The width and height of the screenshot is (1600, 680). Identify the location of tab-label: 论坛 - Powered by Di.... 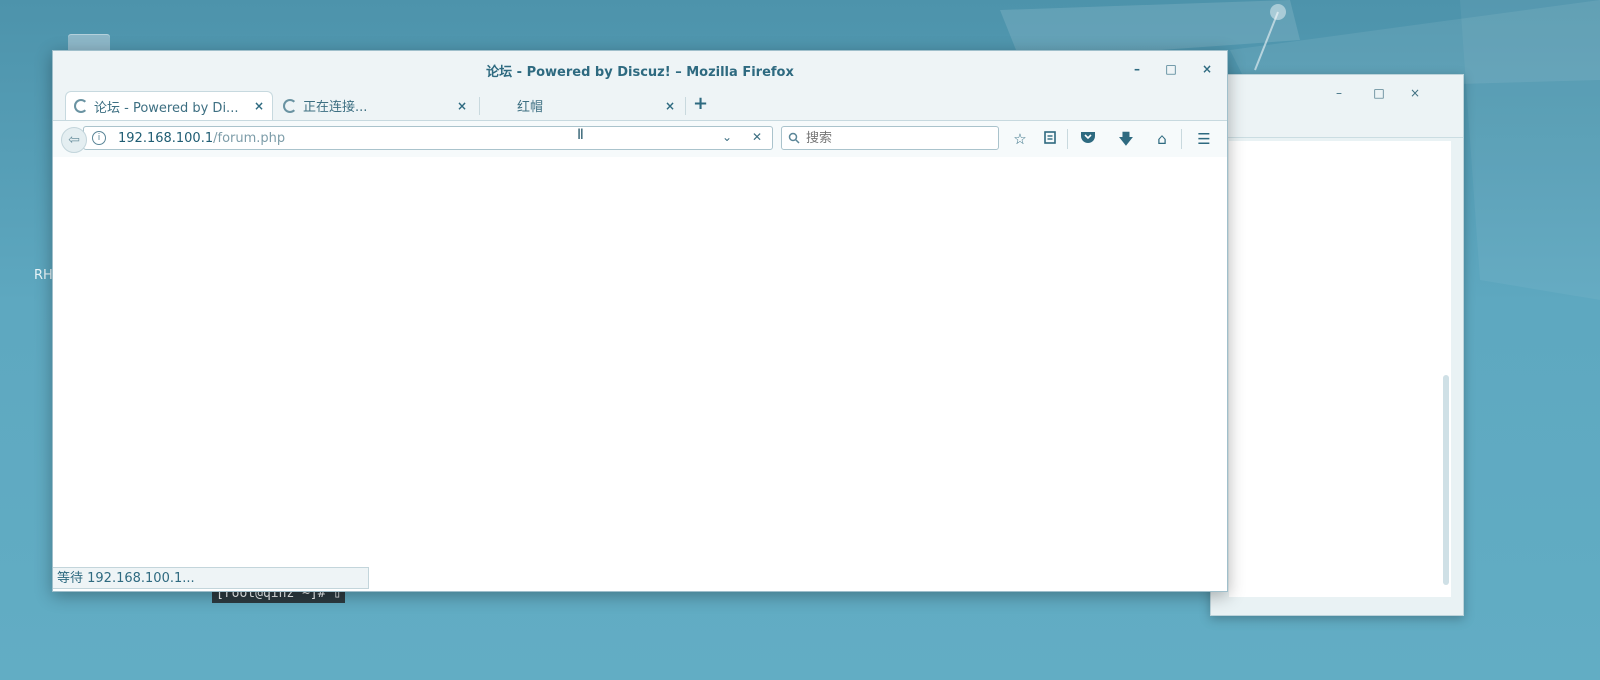
(166, 108).